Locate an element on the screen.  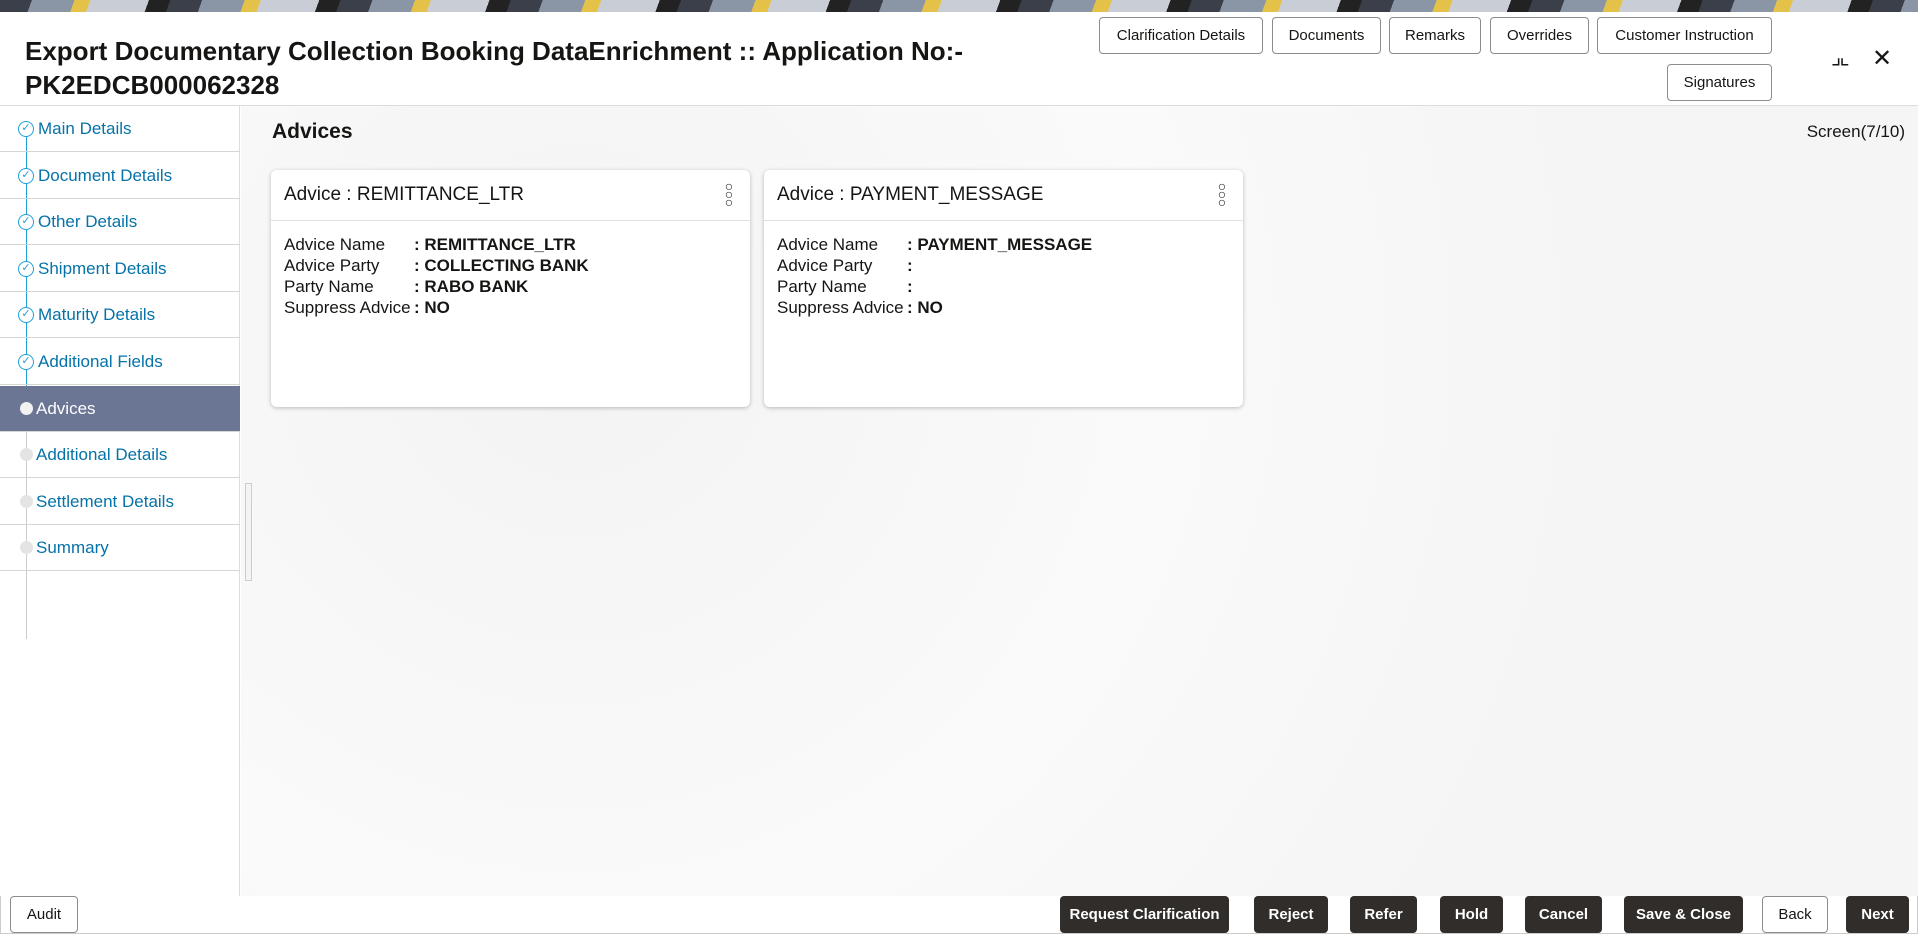
sidebar-item-additional-fields: ✓ Additional Fields is located at coordinates (120, 362).